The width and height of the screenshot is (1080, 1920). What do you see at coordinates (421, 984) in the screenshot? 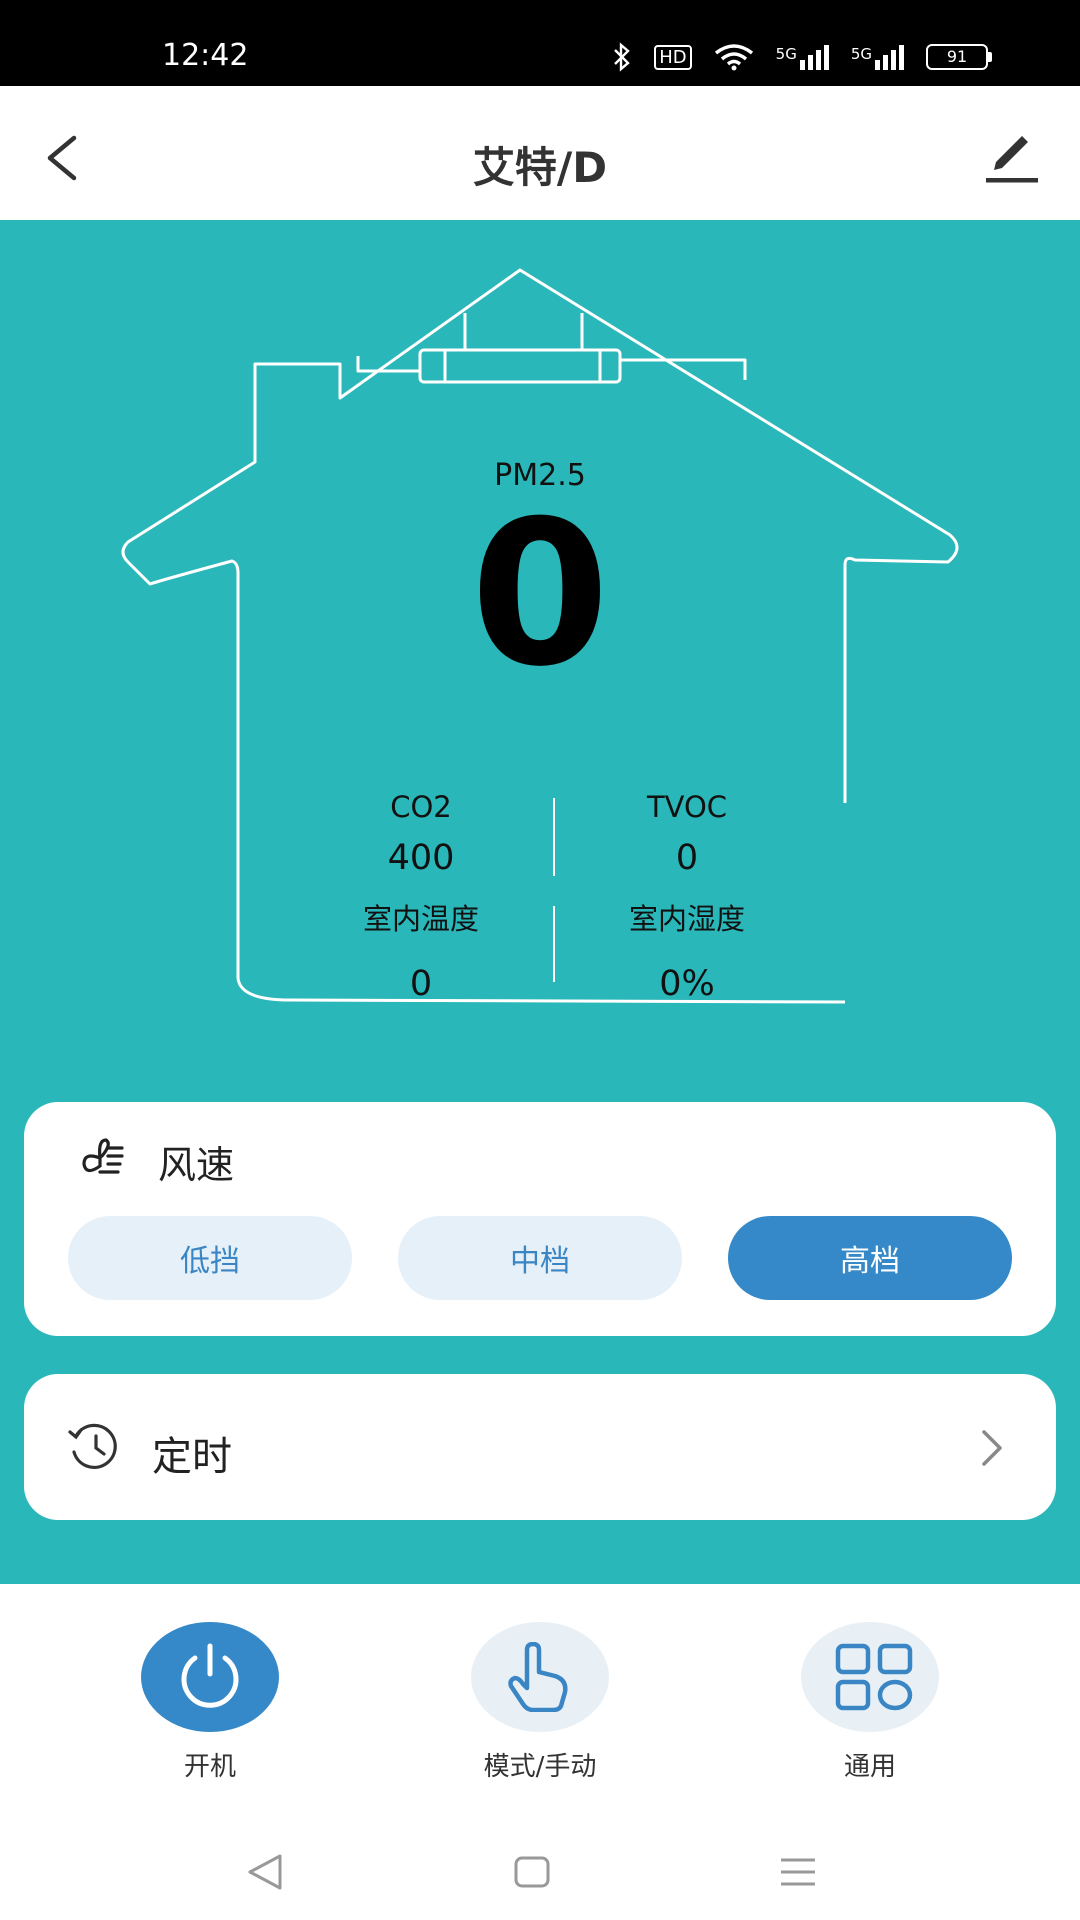
I see `temperature-value: 0` at bounding box center [421, 984].